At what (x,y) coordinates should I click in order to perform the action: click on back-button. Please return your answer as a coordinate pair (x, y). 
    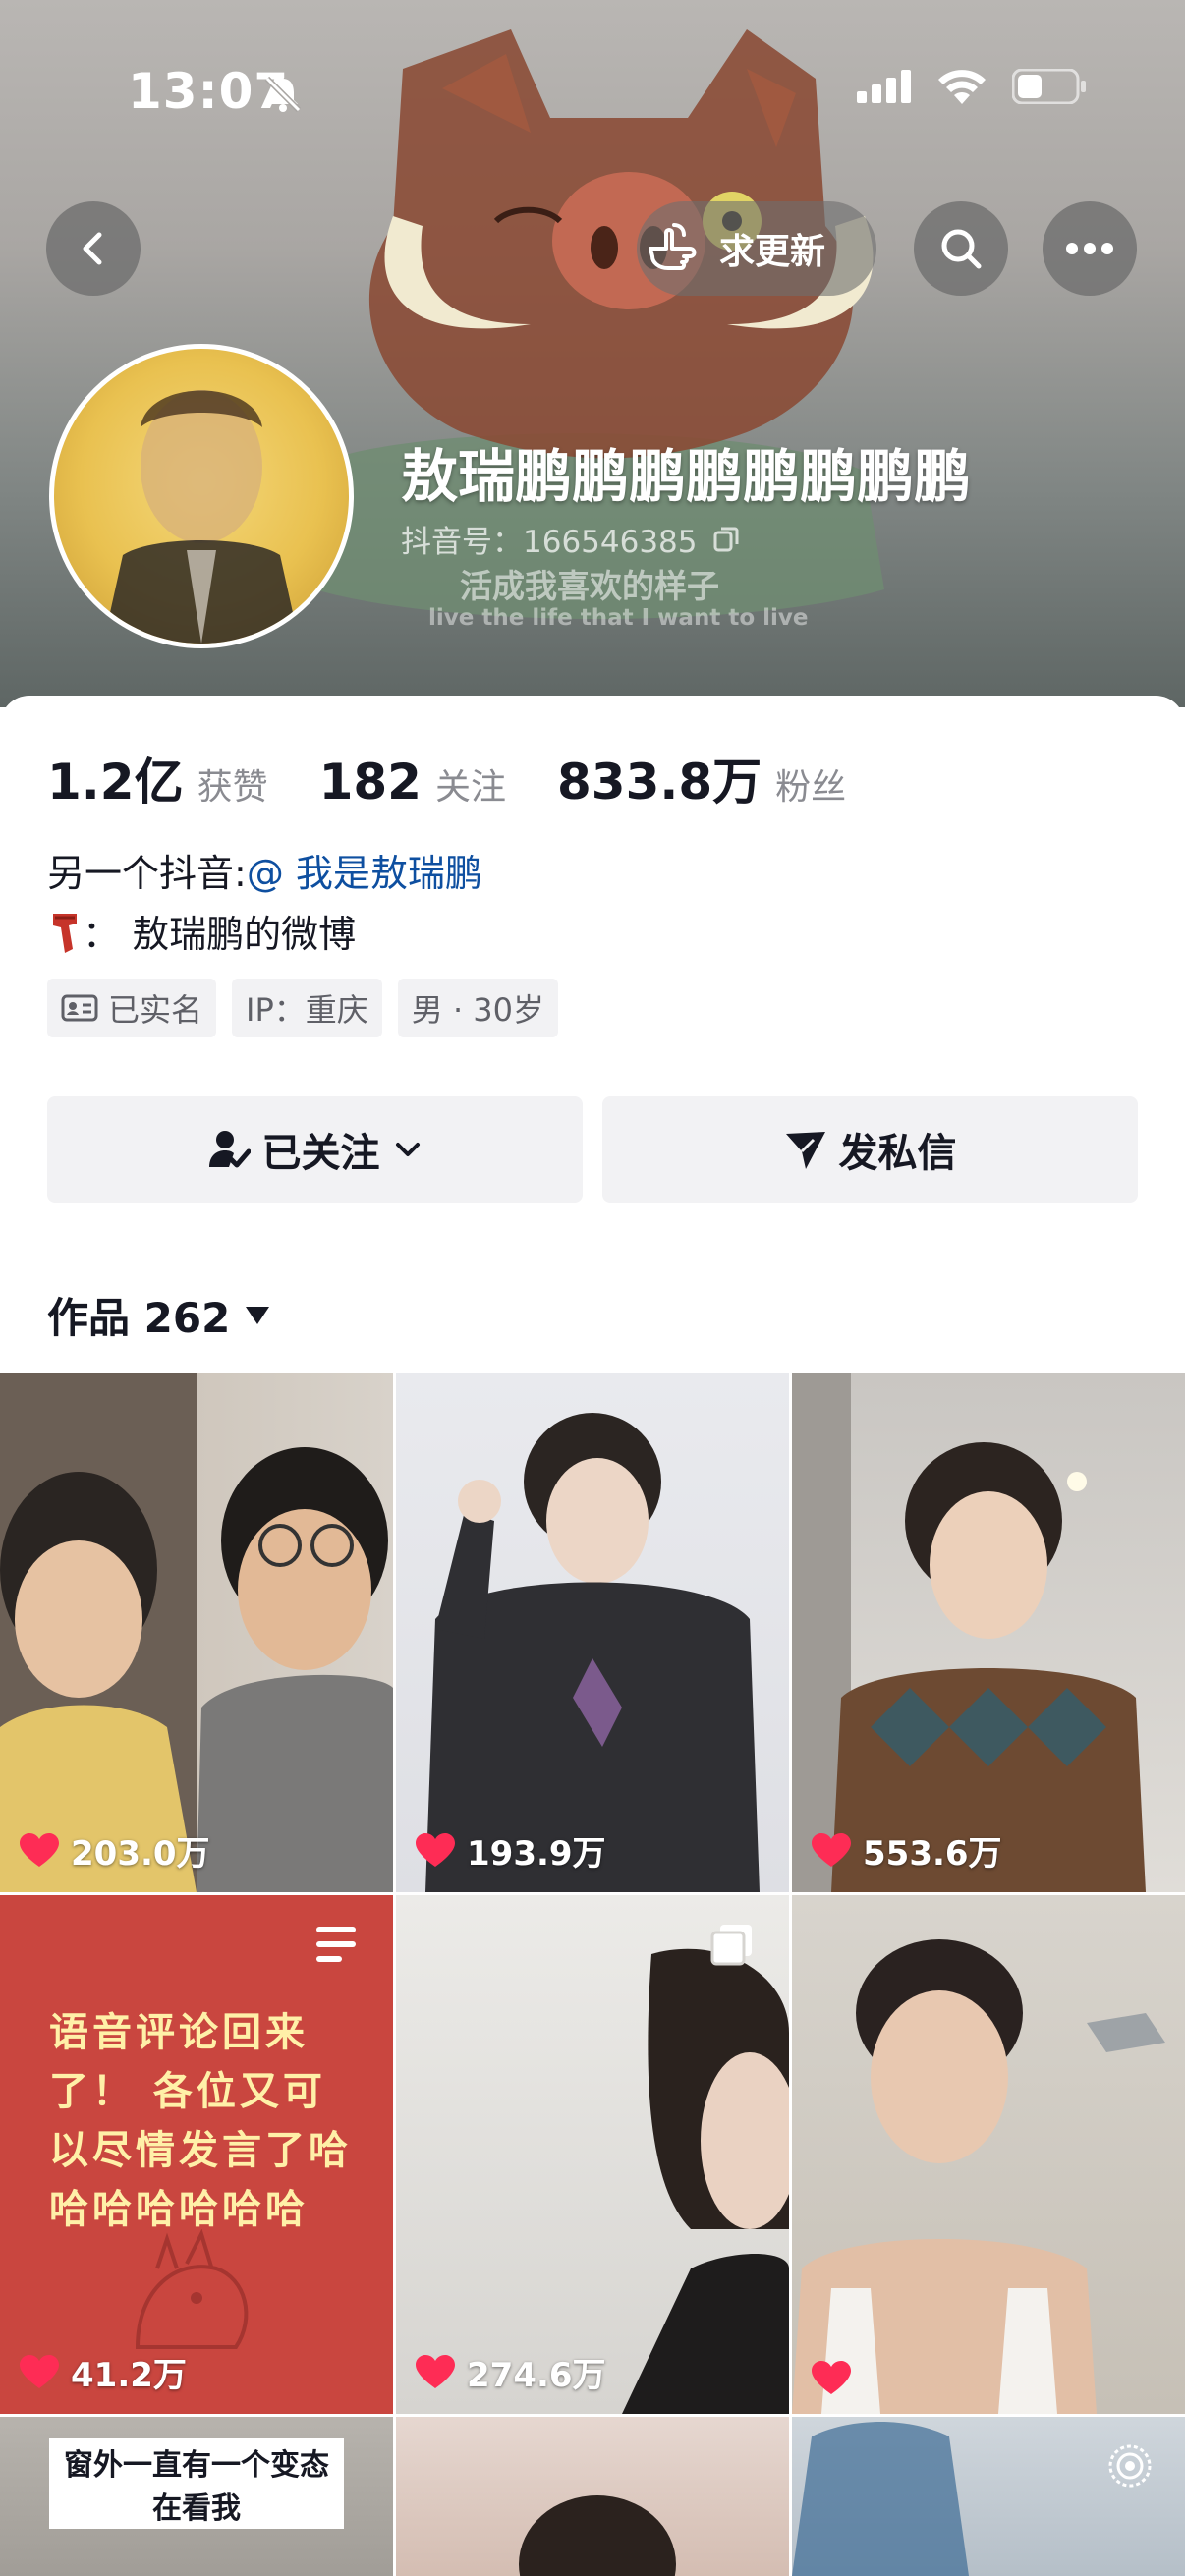
    Looking at the image, I should click on (93, 248).